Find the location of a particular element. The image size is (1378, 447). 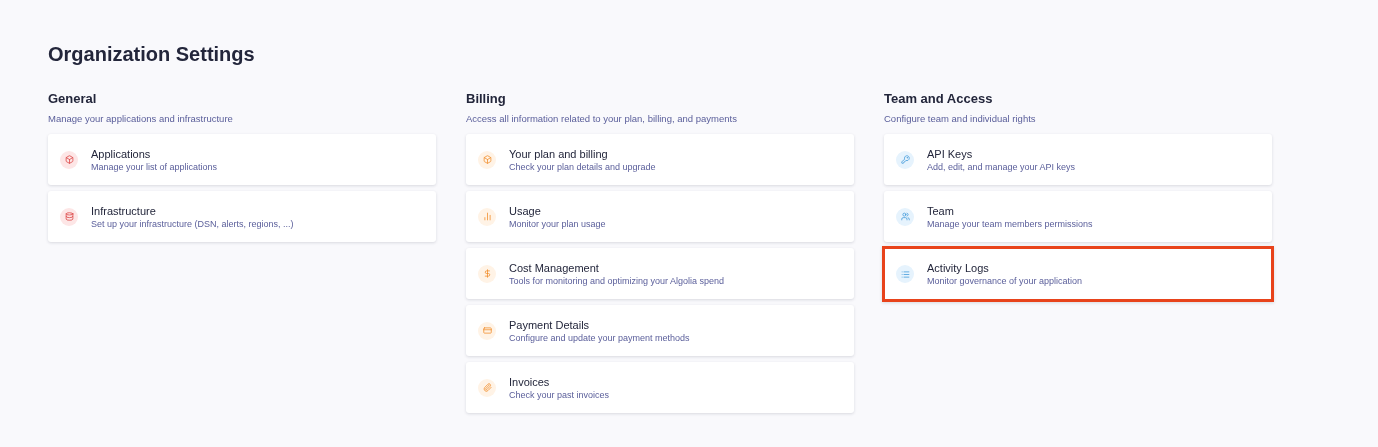

paperclip-icon is located at coordinates (487, 387).